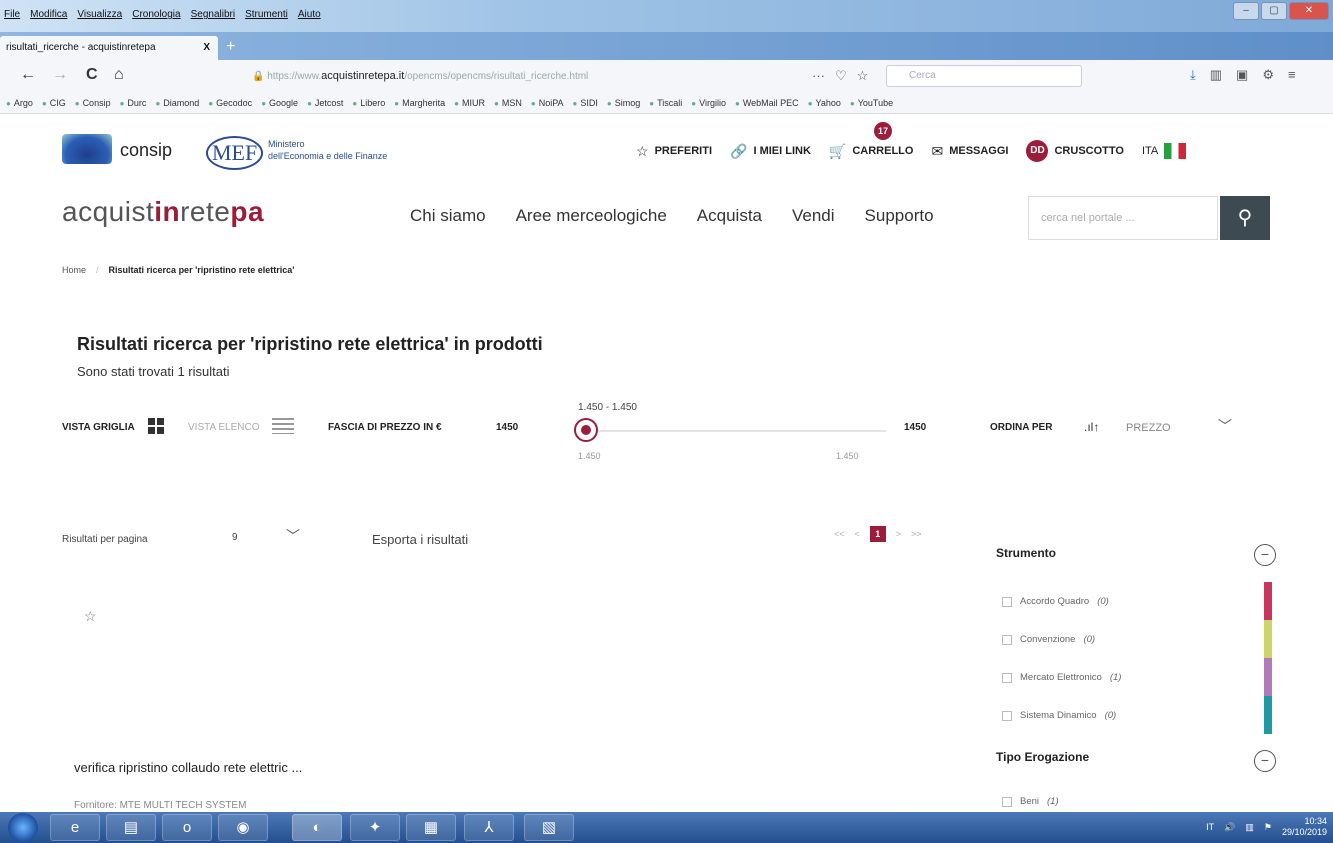 The image size is (1333, 843). I want to click on price-slider-handle, so click(586, 430).